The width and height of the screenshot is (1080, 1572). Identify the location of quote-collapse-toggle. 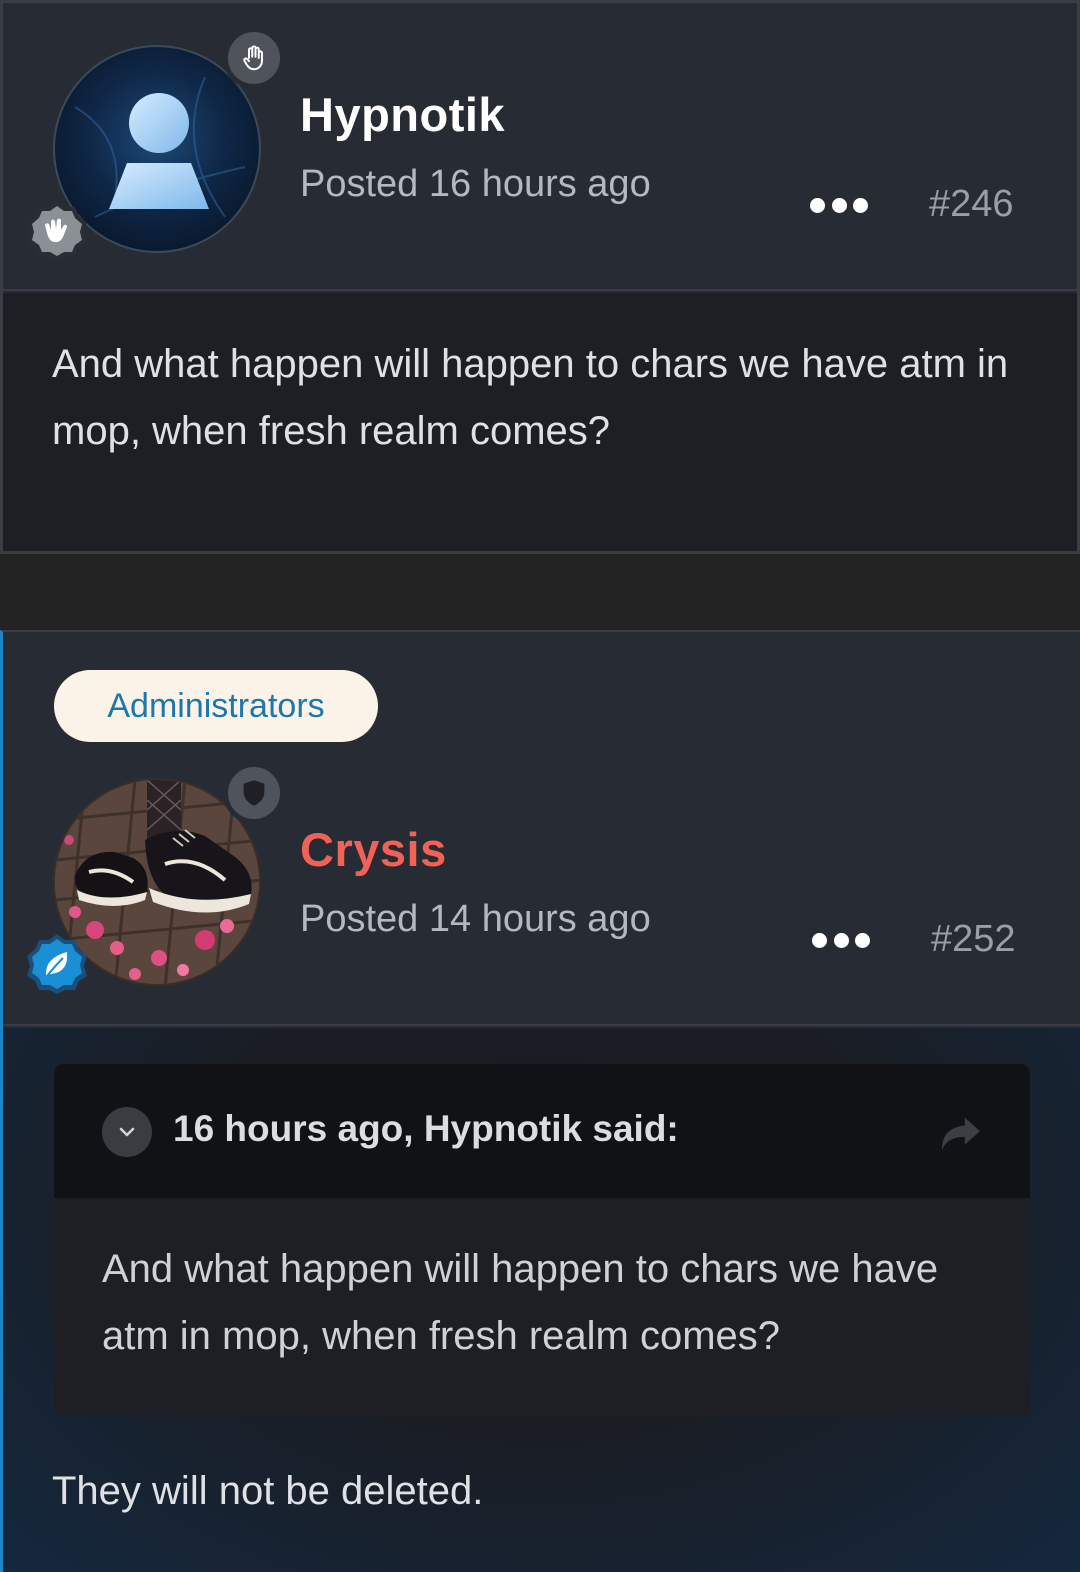
(127, 1132).